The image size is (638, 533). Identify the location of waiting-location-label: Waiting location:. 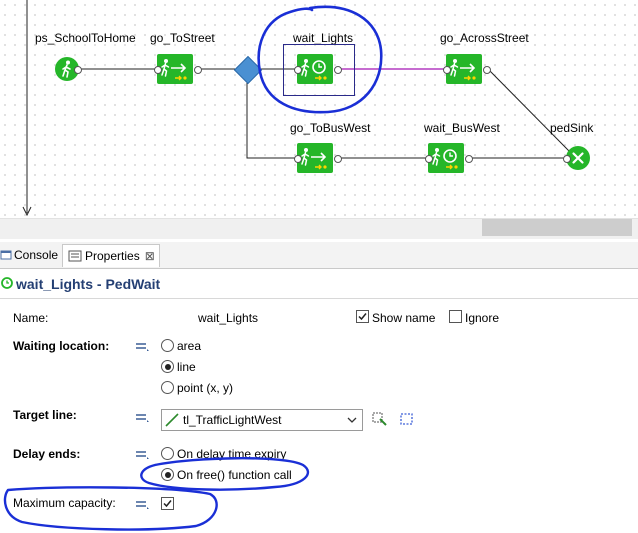
(61, 346).